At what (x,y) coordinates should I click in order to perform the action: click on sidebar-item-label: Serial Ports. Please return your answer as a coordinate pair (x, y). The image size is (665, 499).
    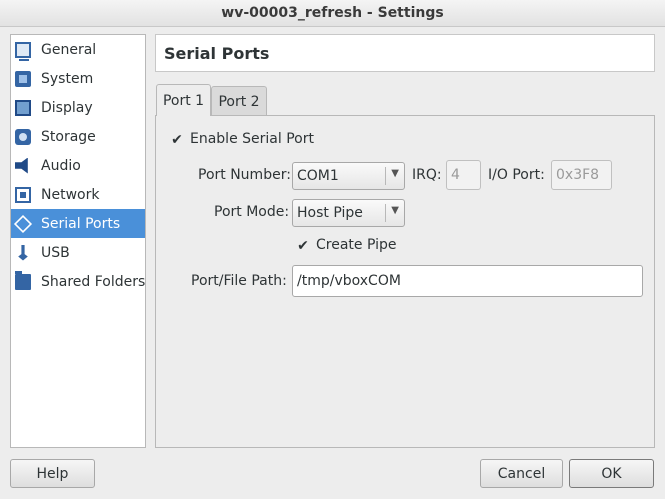
    Looking at the image, I should click on (81, 223).